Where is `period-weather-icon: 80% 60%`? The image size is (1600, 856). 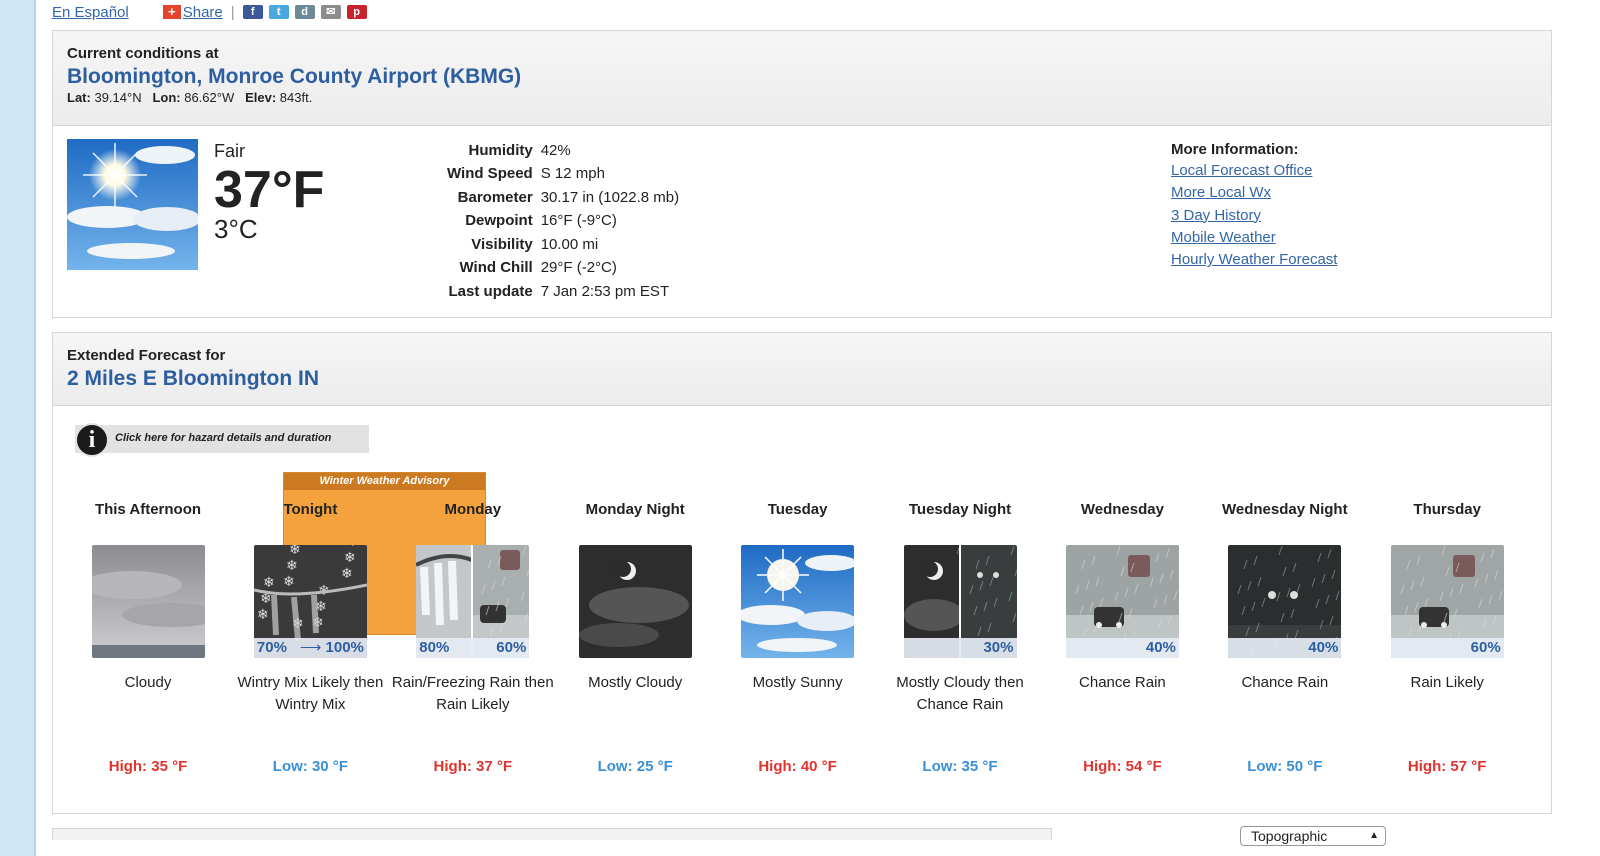
period-weather-icon: 80% 60% is located at coordinates (473, 601).